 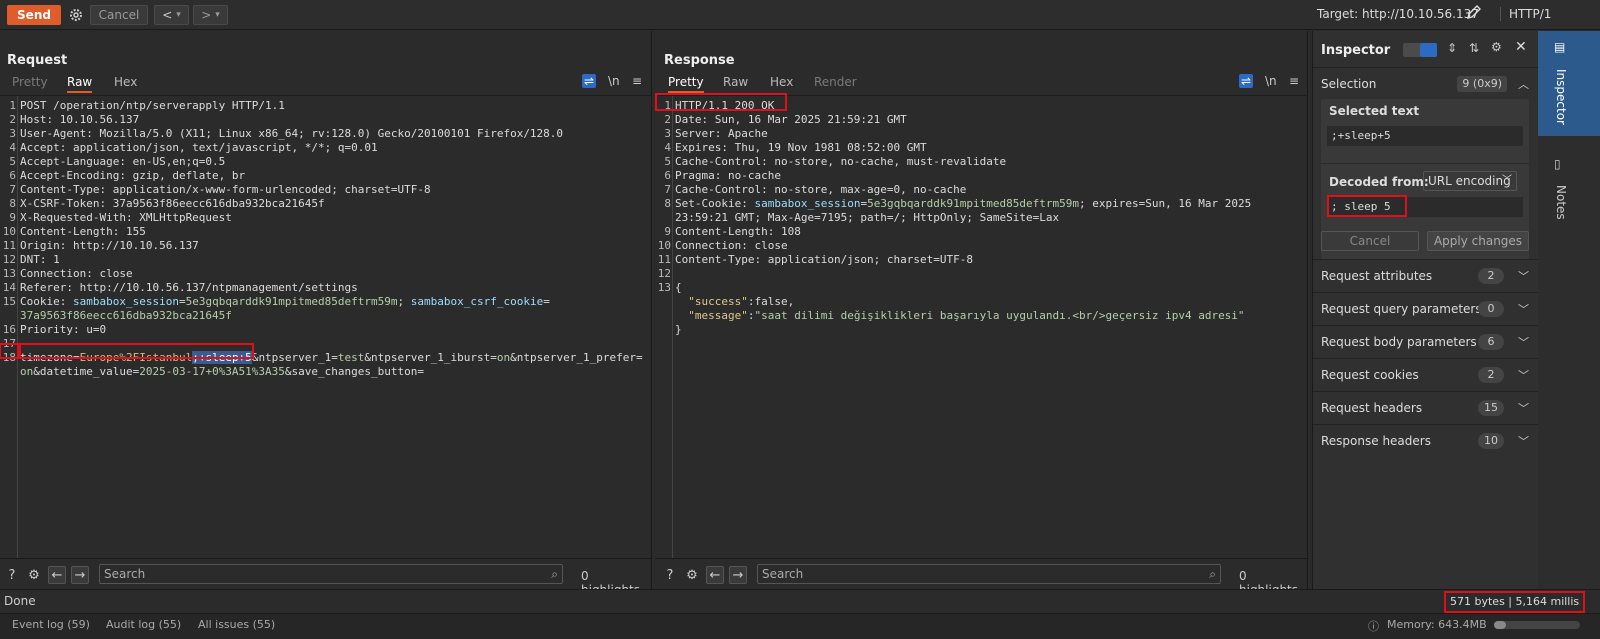 I want to click on decoding-select: URL encoding ﹀, so click(x=1470, y=181).